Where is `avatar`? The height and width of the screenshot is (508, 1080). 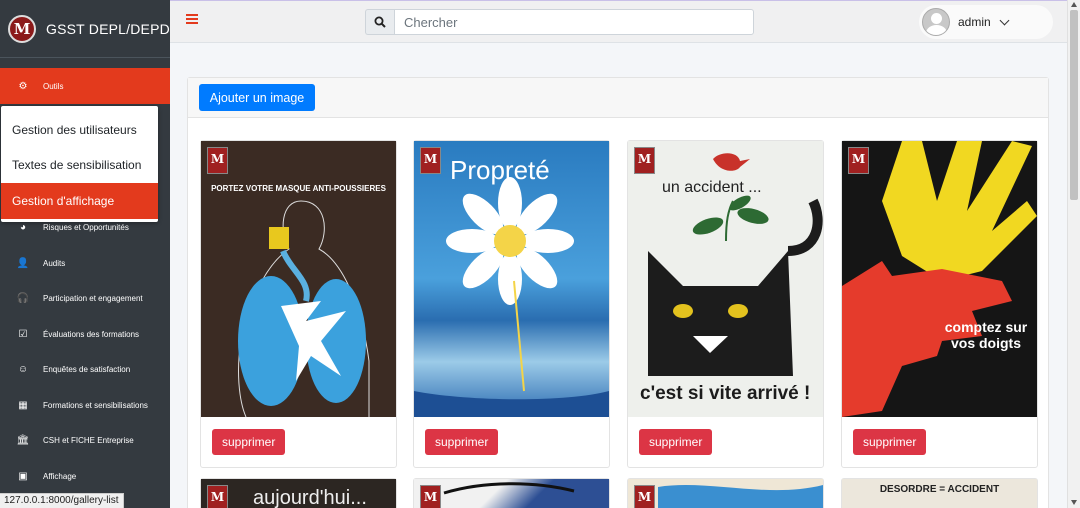
avatar is located at coordinates (936, 22).